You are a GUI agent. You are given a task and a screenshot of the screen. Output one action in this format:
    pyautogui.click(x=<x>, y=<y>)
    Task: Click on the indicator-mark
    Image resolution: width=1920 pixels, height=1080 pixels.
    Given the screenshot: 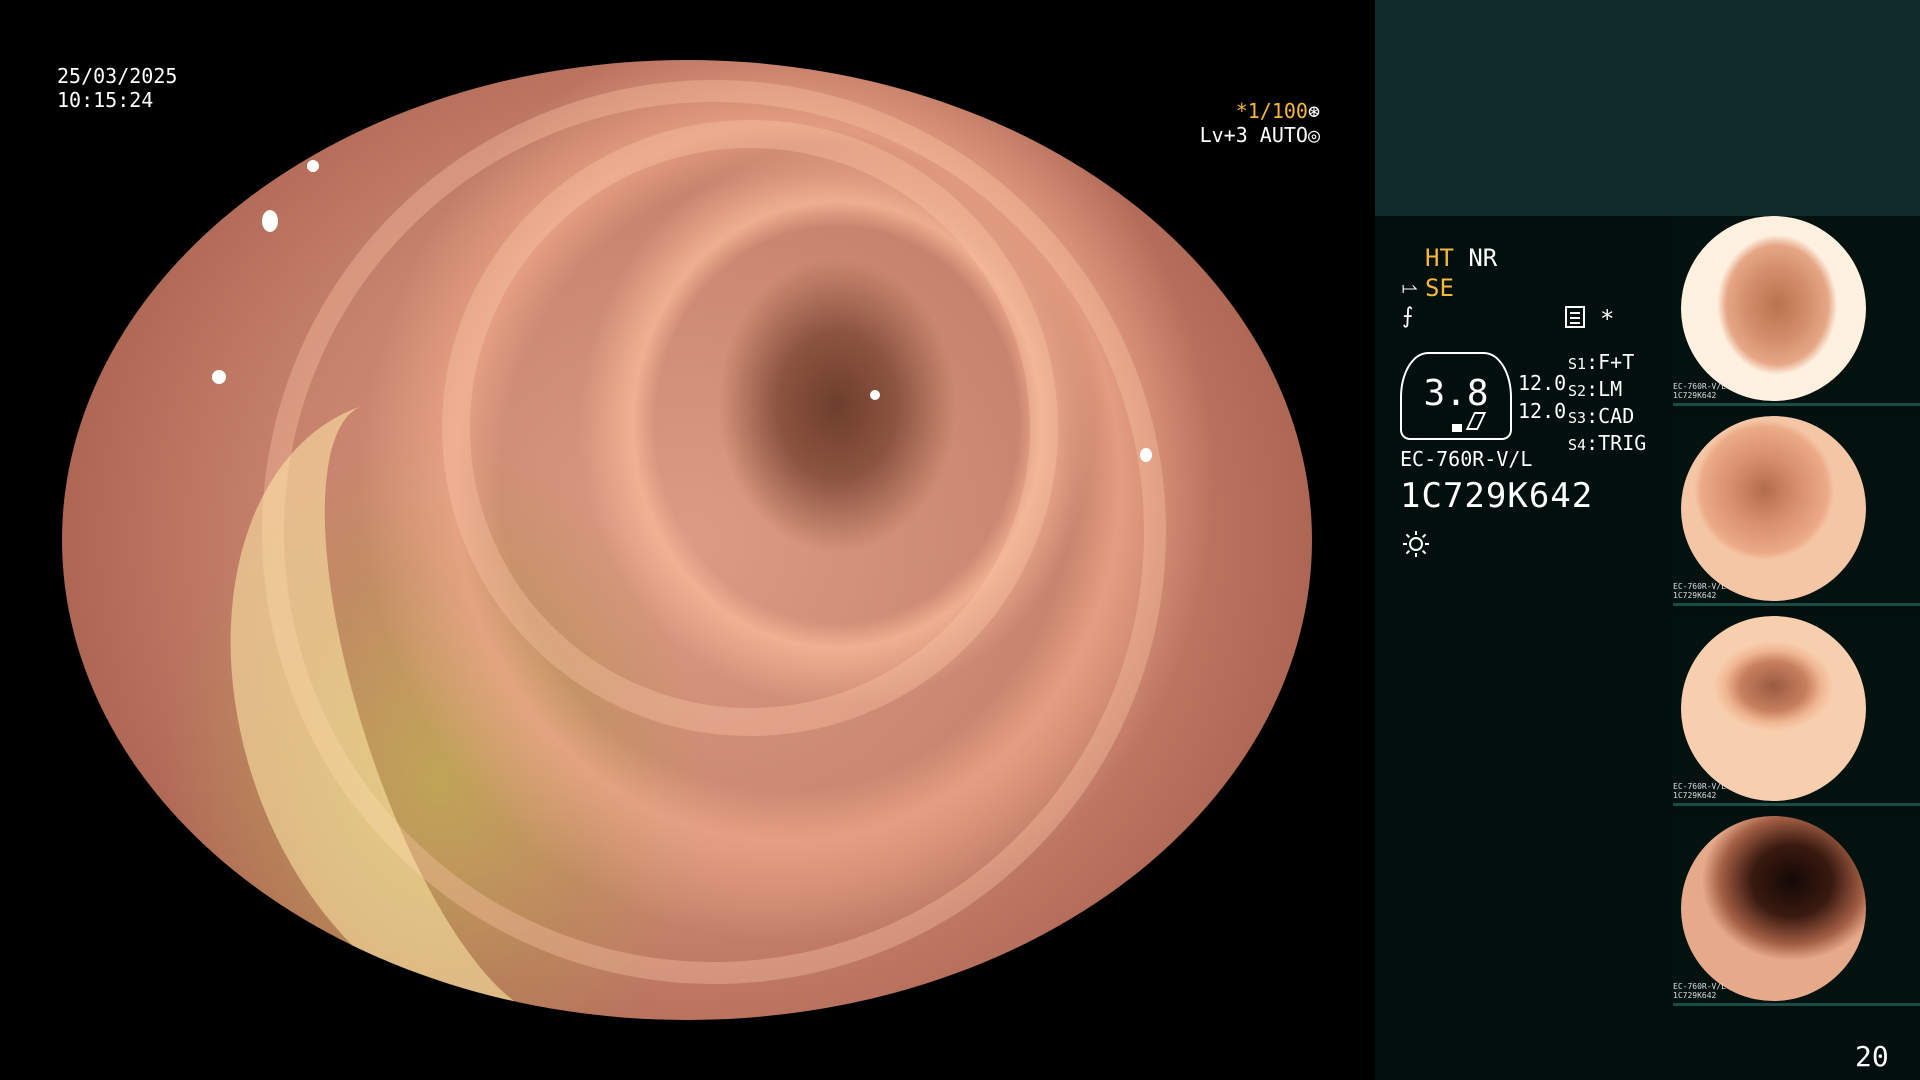 What is the action you would take?
    pyautogui.click(x=1457, y=428)
    